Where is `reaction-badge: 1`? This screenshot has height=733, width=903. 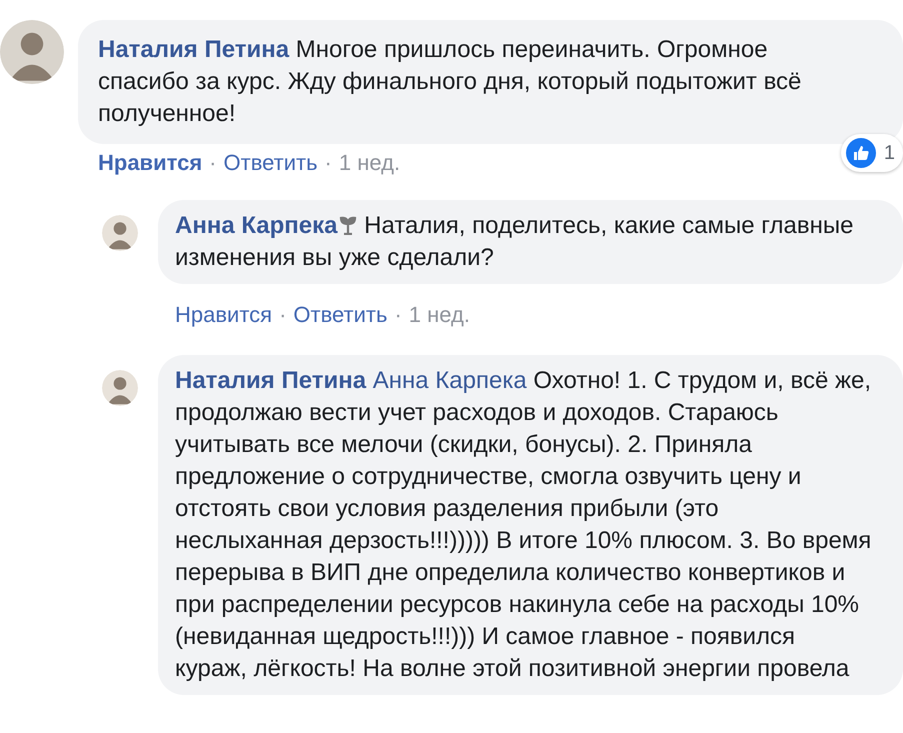
reaction-badge: 1 is located at coordinates (871, 153).